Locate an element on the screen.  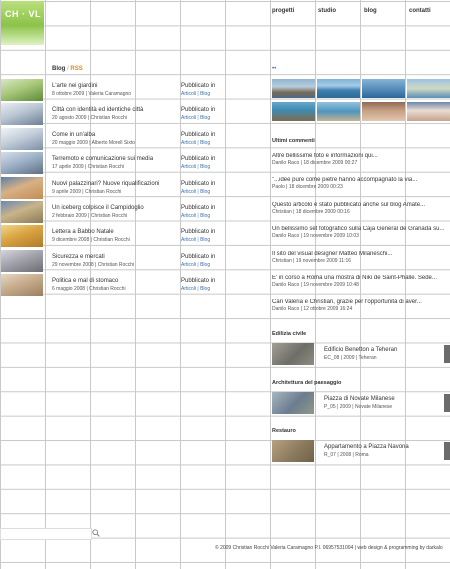
comment-meta: Paolo | 18 dicembre 2009 00:23 is located at coordinates (307, 187).